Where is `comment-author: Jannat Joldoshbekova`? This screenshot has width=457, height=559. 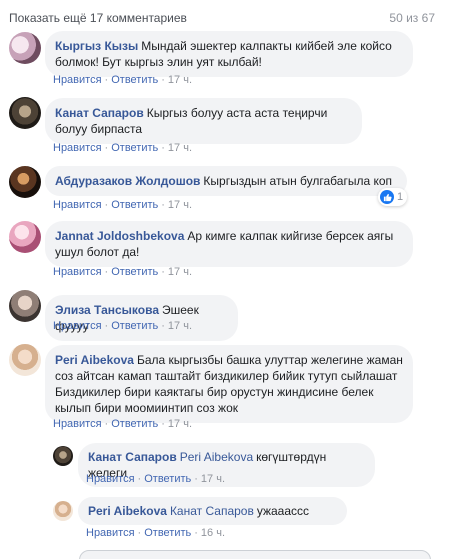
comment-author: Jannat Joldoshbekova is located at coordinates (119, 236).